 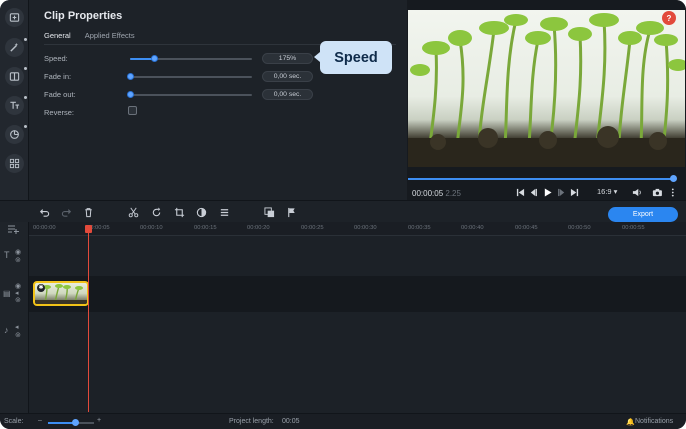 What do you see at coordinates (191, 58) in the screenshot?
I see `speed-slider` at bounding box center [191, 58].